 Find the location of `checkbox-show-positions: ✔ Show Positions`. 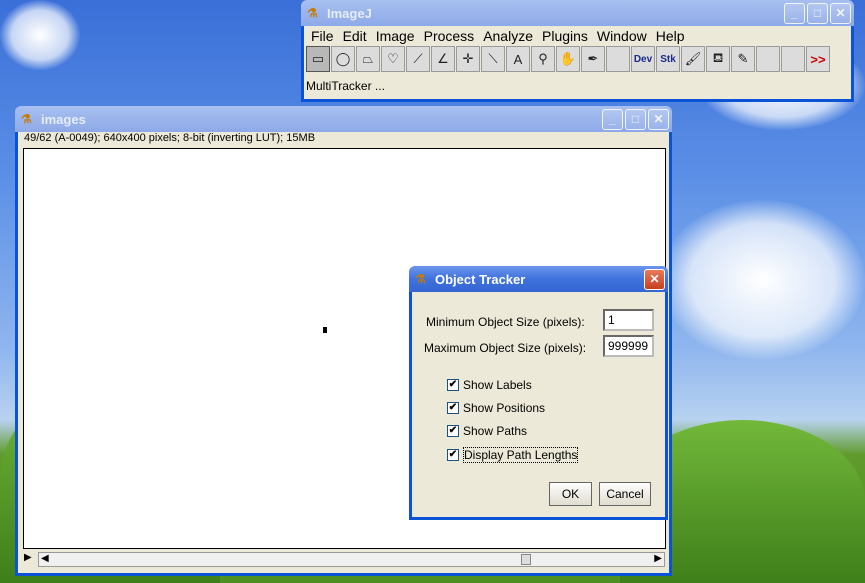

checkbox-show-positions: ✔ Show Positions is located at coordinates (496, 408).